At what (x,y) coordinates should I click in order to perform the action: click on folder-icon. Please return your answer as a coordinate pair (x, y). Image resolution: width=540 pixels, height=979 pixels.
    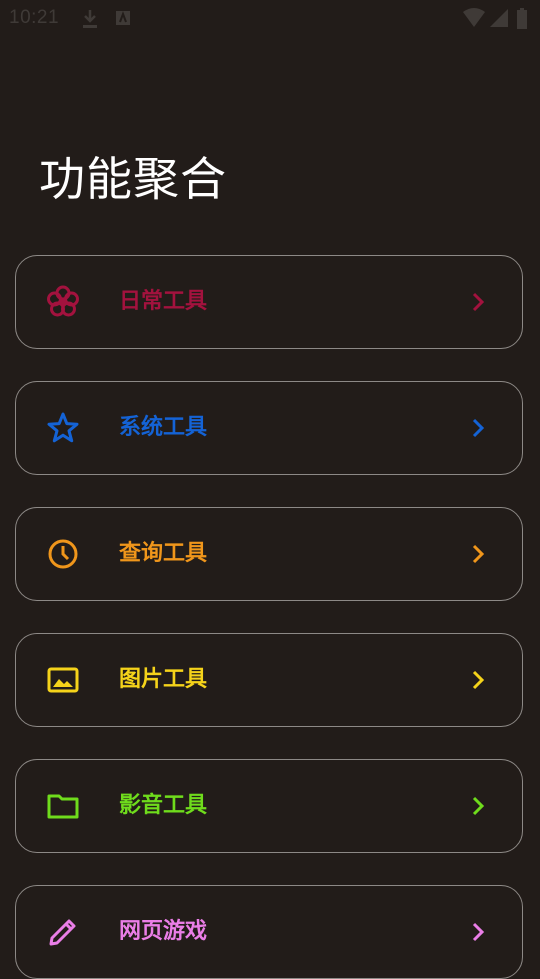
    Looking at the image, I should click on (63, 806).